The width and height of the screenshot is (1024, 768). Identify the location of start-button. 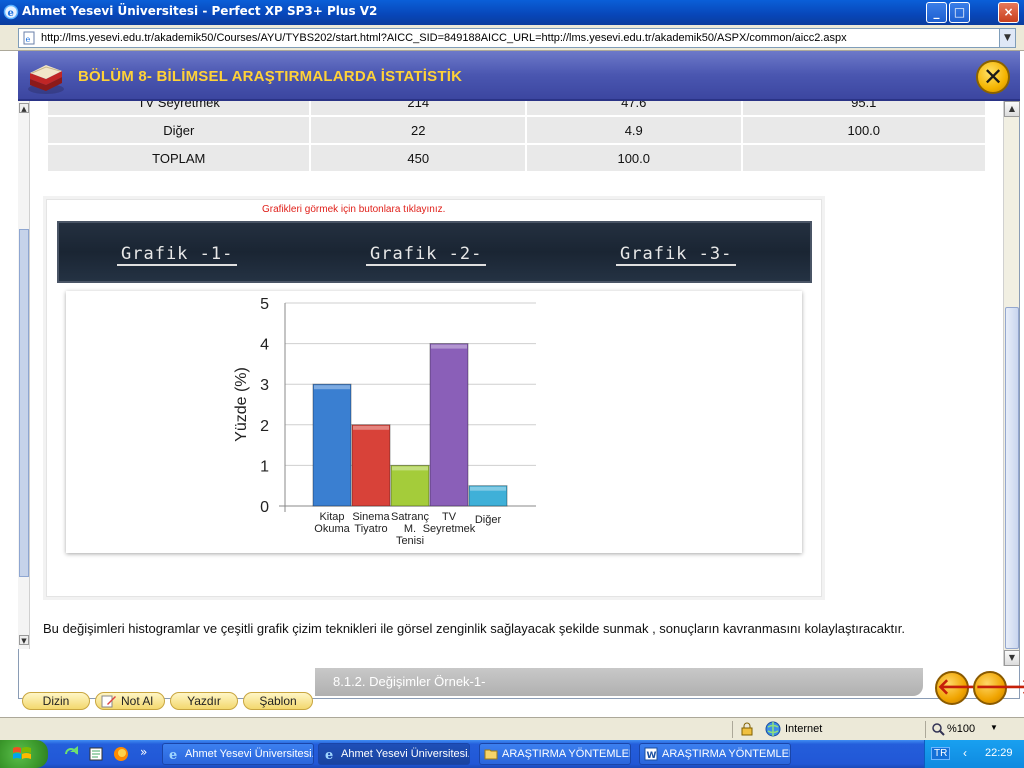
(24, 754).